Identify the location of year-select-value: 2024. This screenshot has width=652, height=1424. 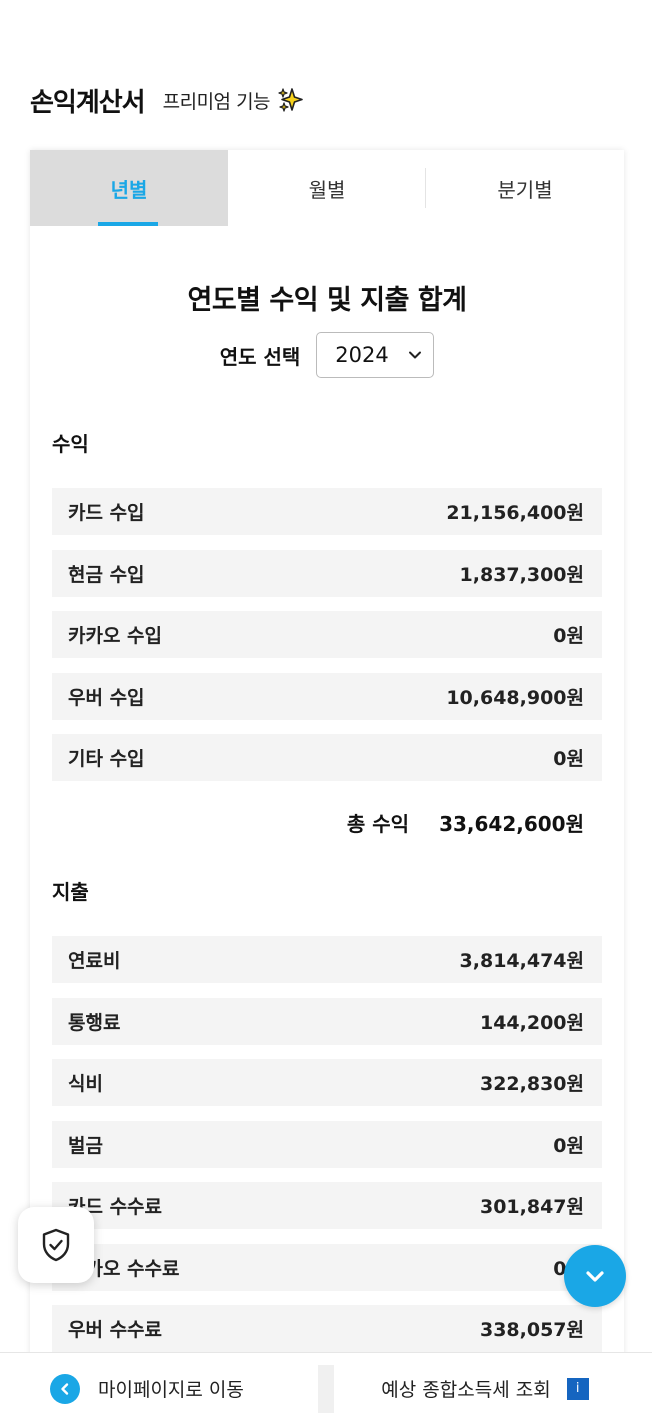
(362, 355).